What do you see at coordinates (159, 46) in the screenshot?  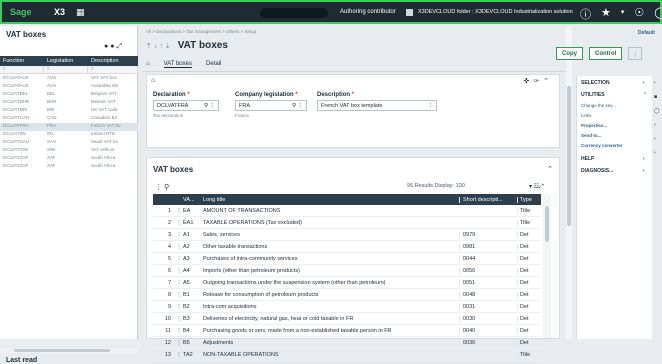 I see `nav-arrows-icon: ⇡↓↑⇣` at bounding box center [159, 46].